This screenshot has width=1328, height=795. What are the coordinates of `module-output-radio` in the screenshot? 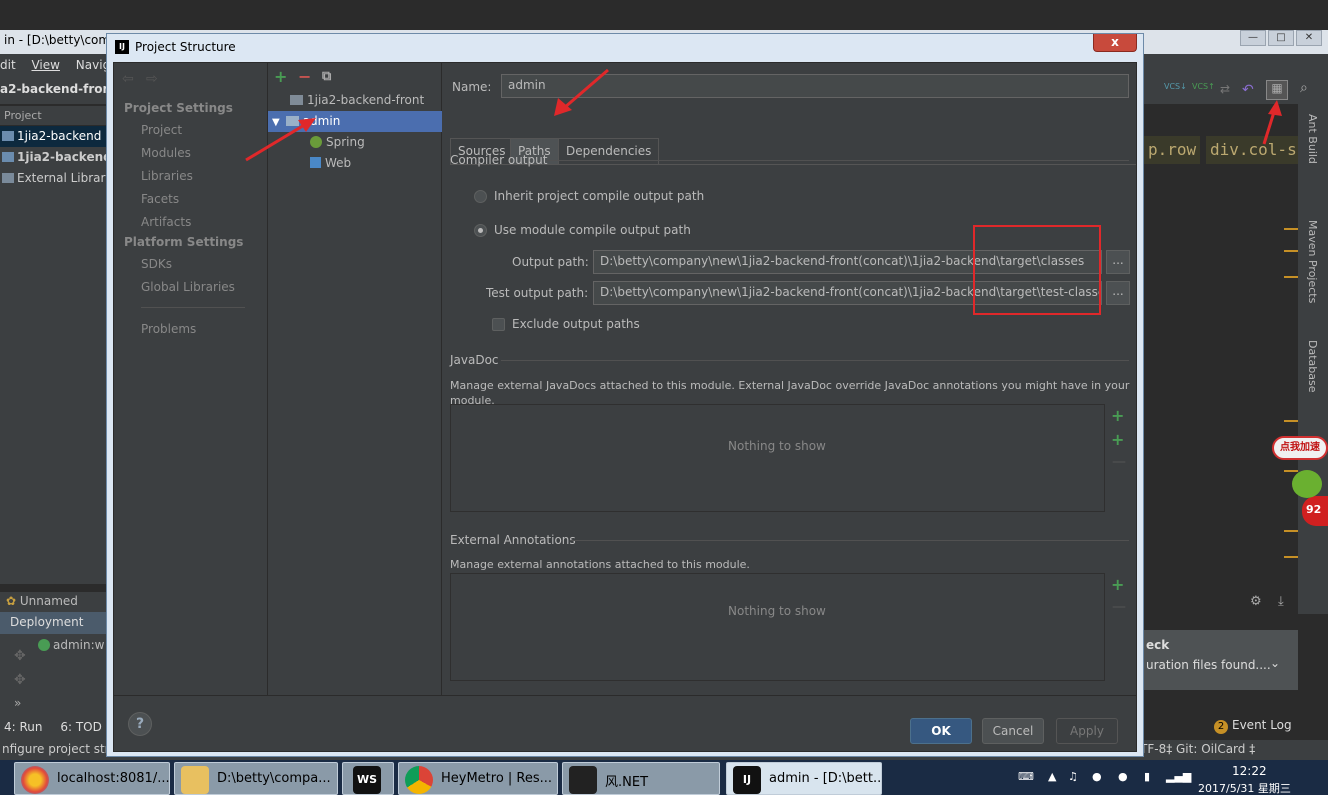 It's located at (480, 230).